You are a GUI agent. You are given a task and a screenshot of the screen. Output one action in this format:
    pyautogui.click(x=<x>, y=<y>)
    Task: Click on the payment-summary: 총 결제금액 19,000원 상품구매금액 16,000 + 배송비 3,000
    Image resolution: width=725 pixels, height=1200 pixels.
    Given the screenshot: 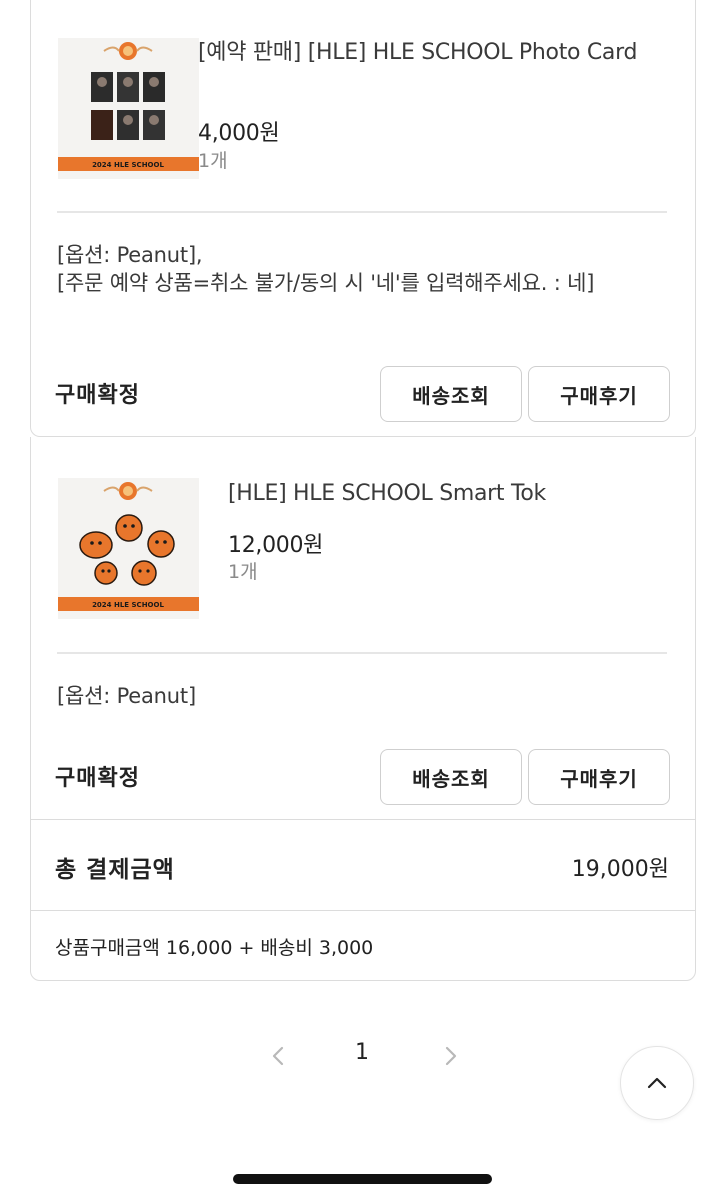 What is the action you would take?
    pyautogui.click(x=363, y=900)
    